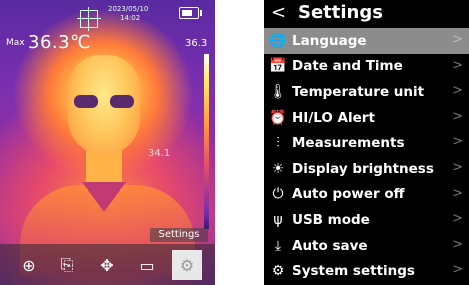  Describe the element at coordinates (348, 194) in the screenshot. I see `menu-item-label: Auto power off` at that location.